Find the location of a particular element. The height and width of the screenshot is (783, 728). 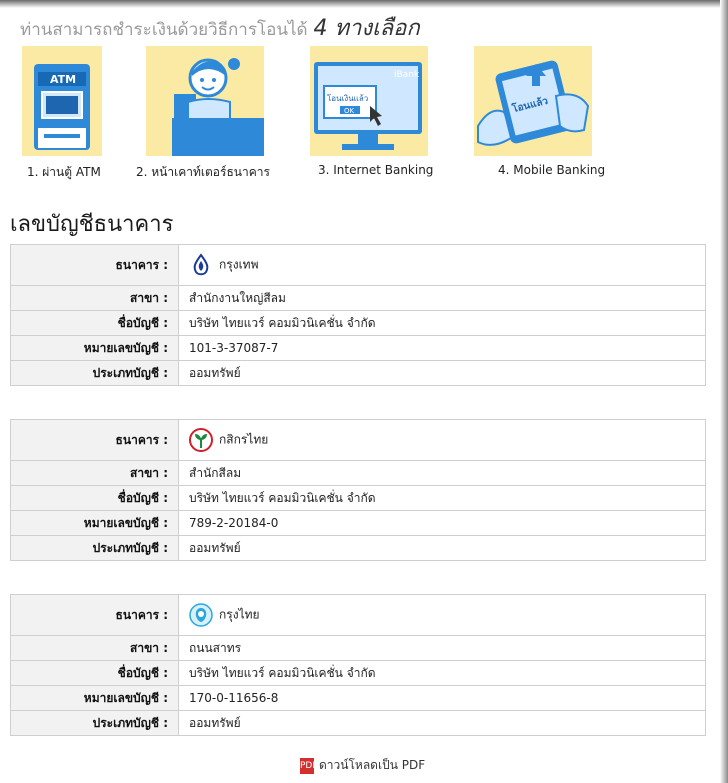

bangkok-bank-logo is located at coordinates (201, 265).